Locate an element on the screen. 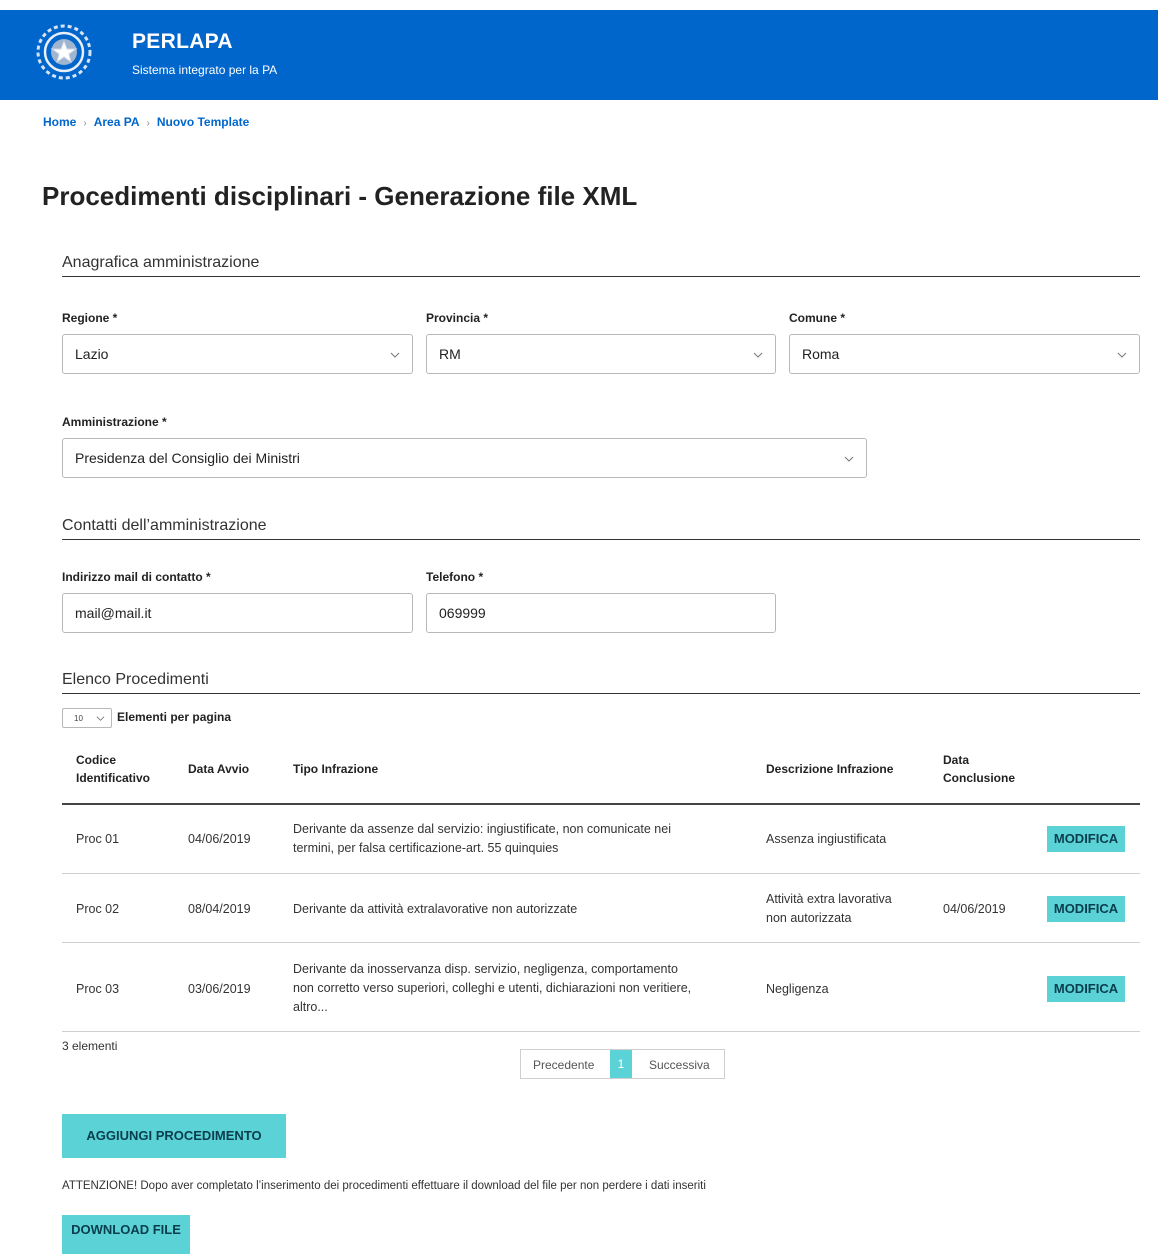 The image size is (1158, 1254). provincia-select: RM is located at coordinates (601, 354).